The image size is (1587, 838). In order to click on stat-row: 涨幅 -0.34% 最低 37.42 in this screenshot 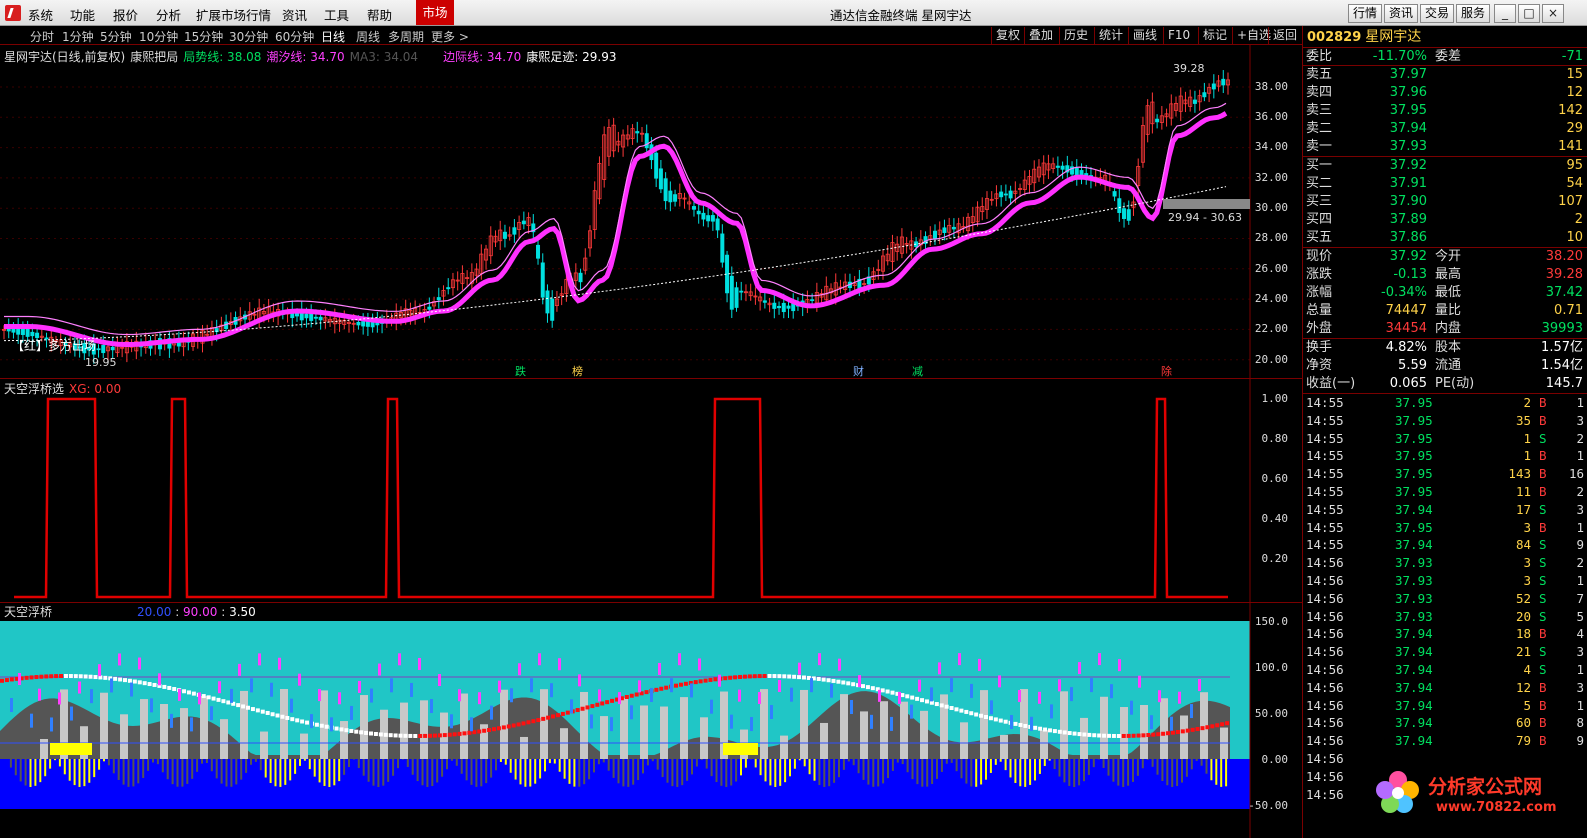, I will do `click(1445, 293)`.